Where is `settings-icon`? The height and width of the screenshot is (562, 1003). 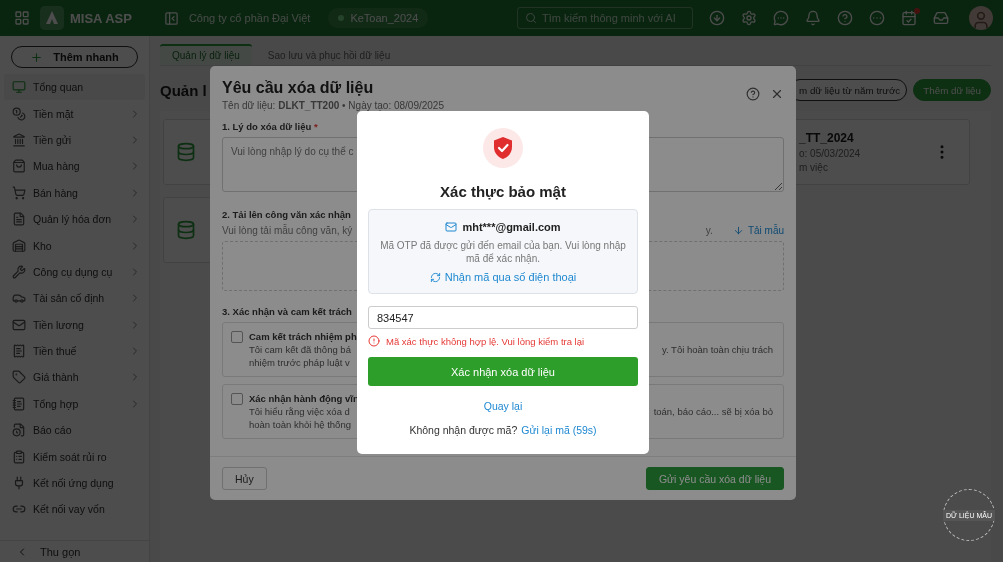
settings-icon is located at coordinates (749, 18).